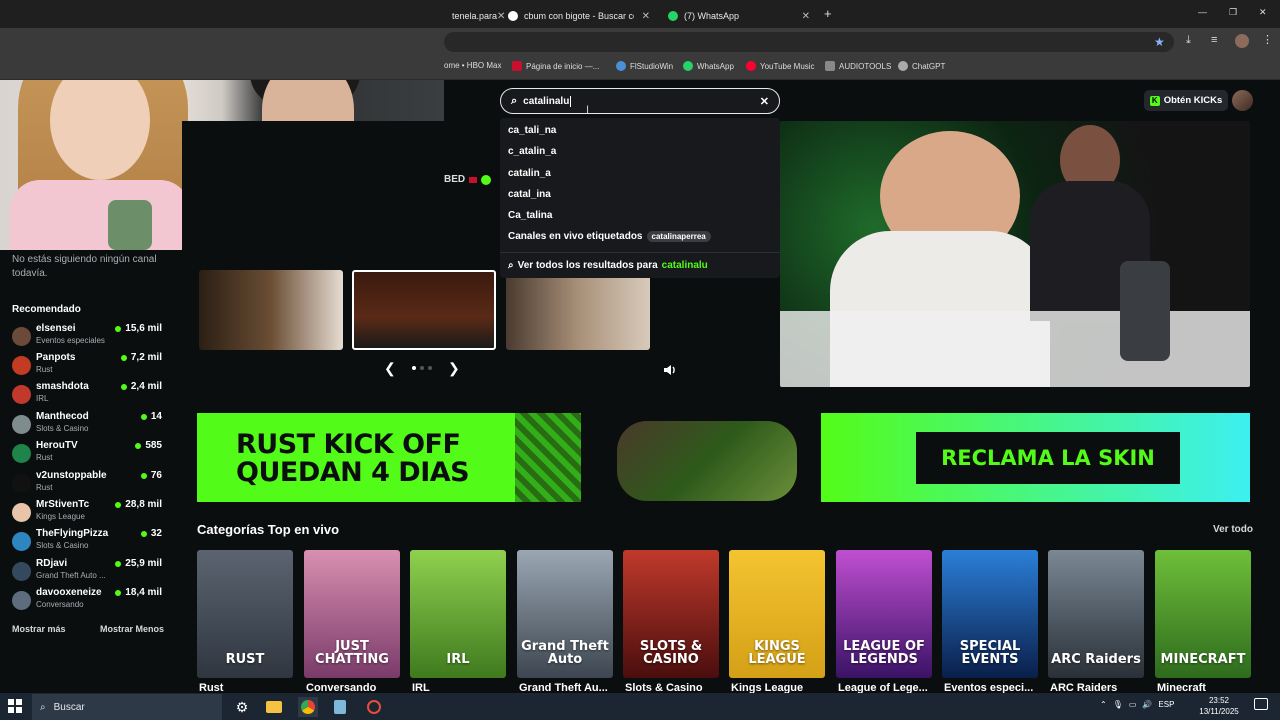  I want to click on minimize-button: —, so click(1202, 12).